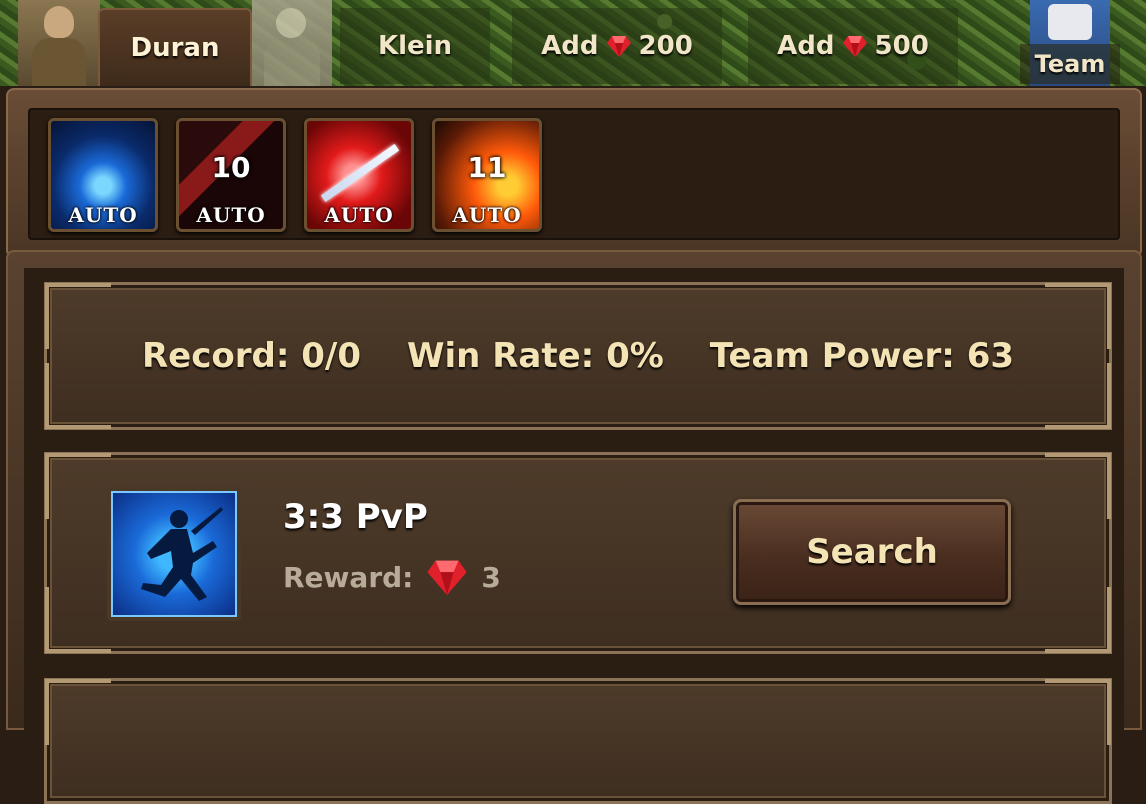 The image size is (1146, 804). Describe the element at coordinates (59, 43) in the screenshot. I see `duran-portrait` at that location.